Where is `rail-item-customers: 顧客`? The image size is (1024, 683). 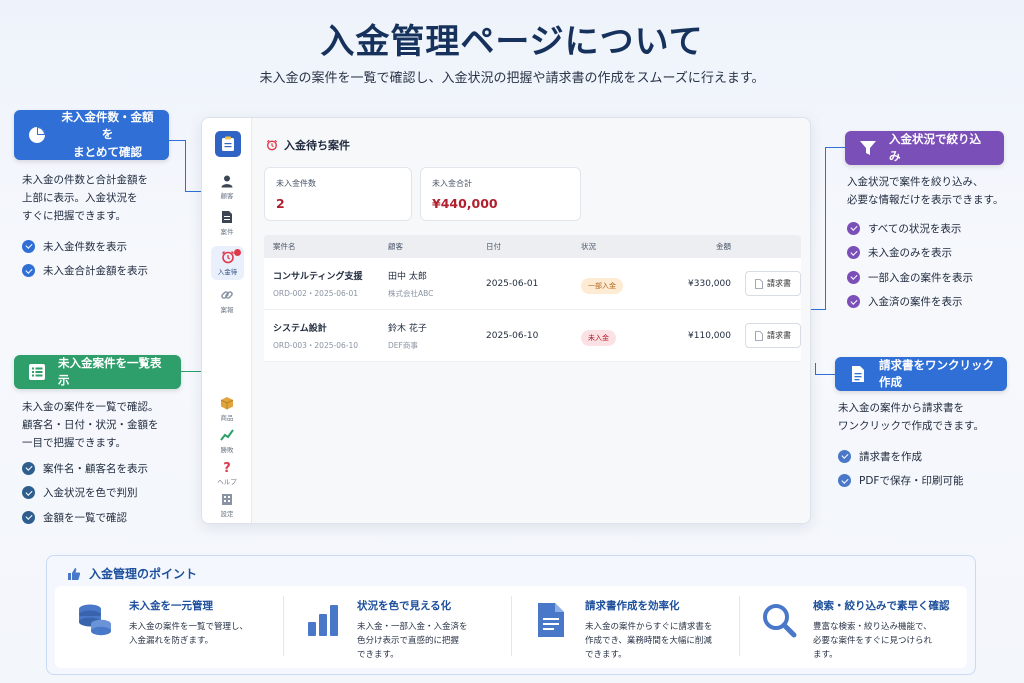 rail-item-customers: 顧客 is located at coordinates (227, 187).